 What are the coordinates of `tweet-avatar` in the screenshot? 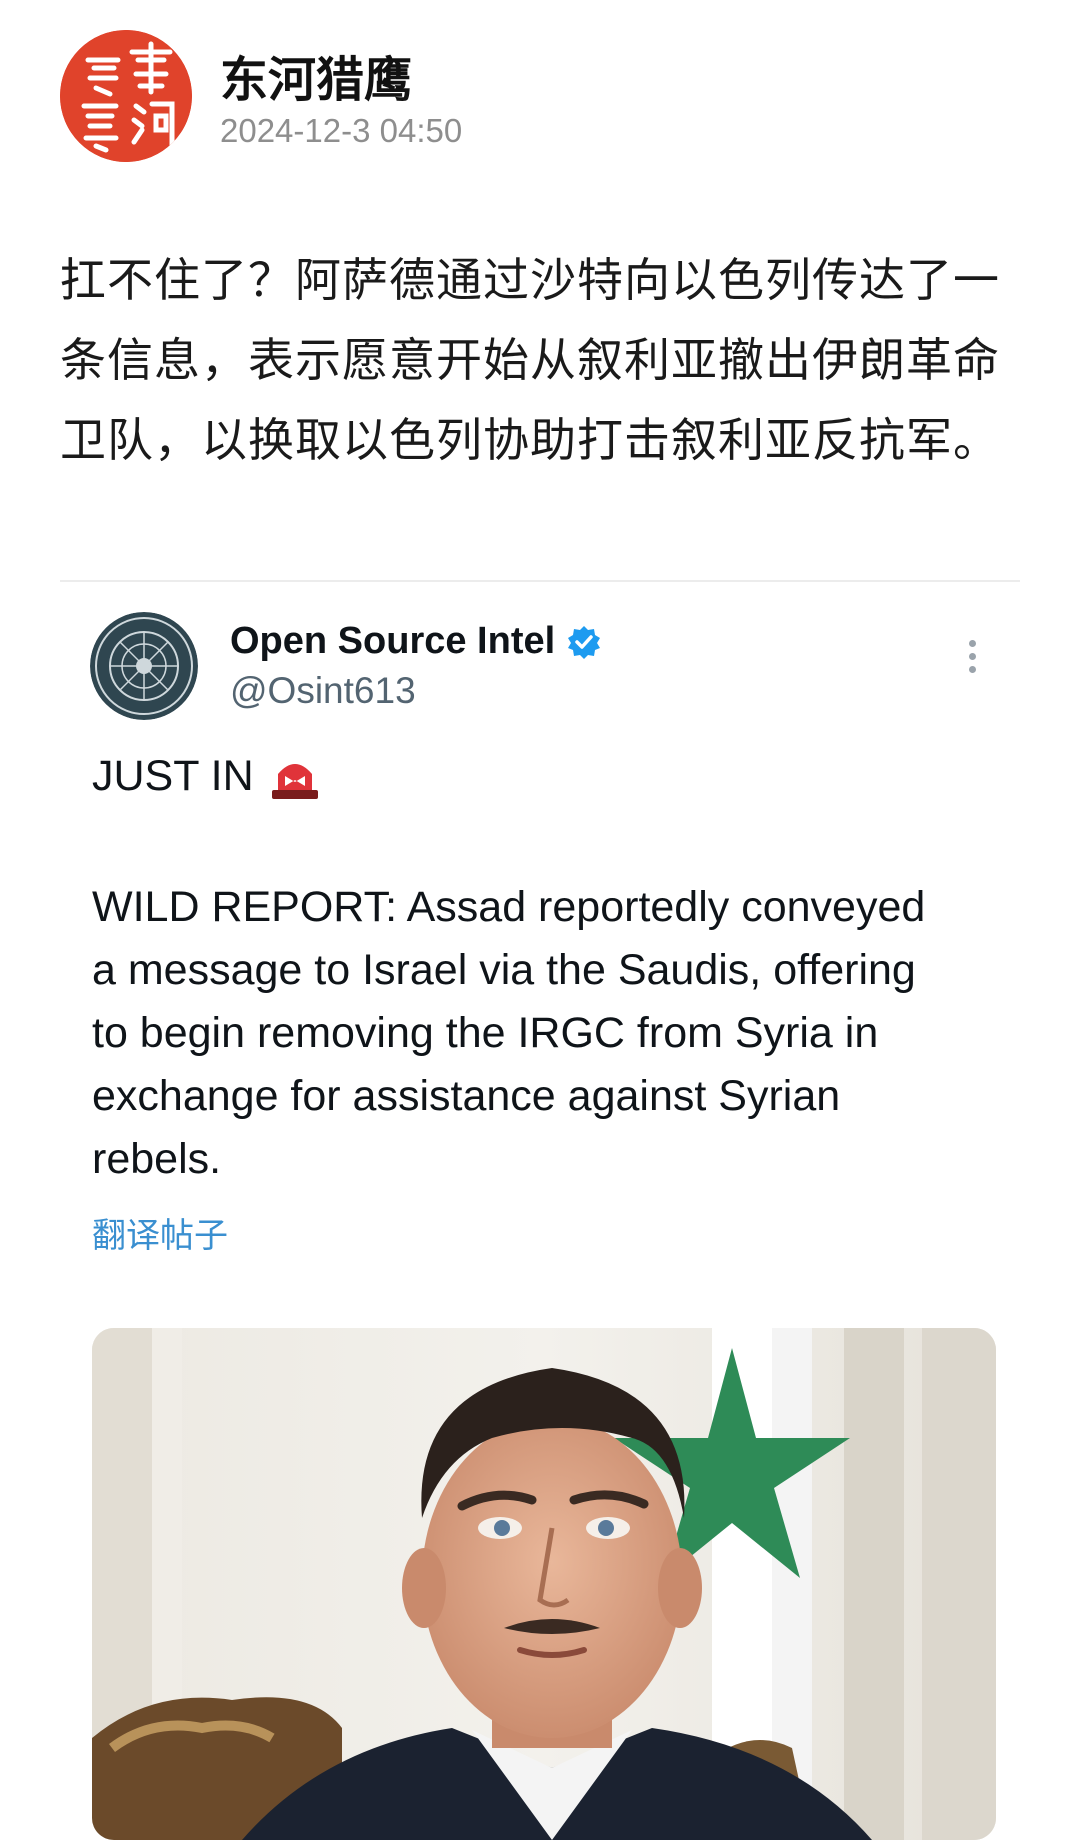 It's located at (144, 666).